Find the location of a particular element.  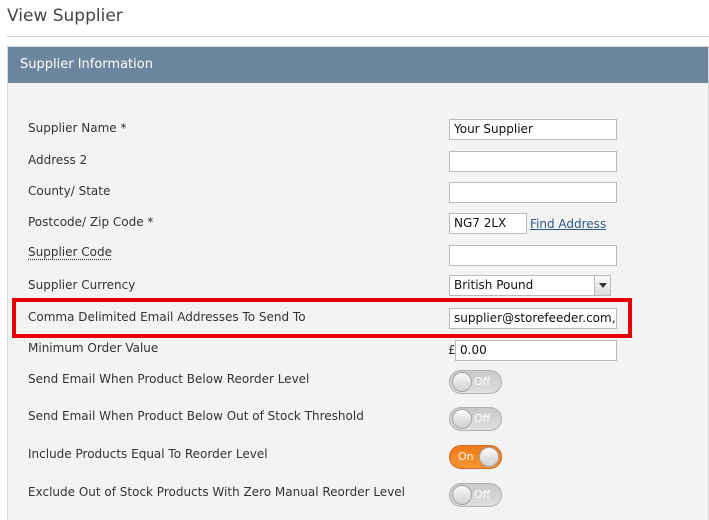

county-input is located at coordinates (533, 192).